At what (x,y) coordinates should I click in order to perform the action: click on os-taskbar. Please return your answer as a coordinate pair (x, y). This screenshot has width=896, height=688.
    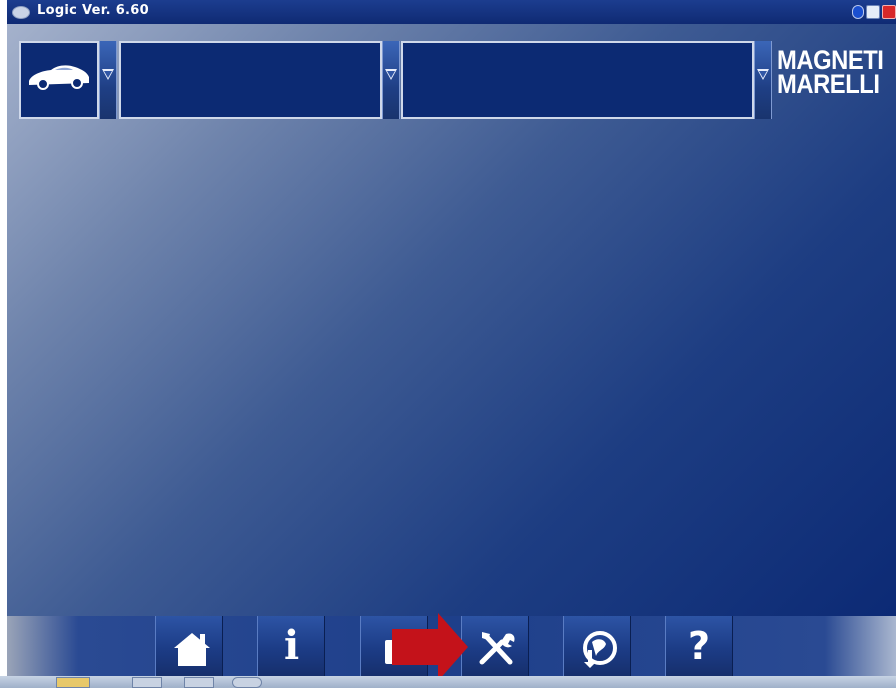
    Looking at the image, I should click on (448, 682).